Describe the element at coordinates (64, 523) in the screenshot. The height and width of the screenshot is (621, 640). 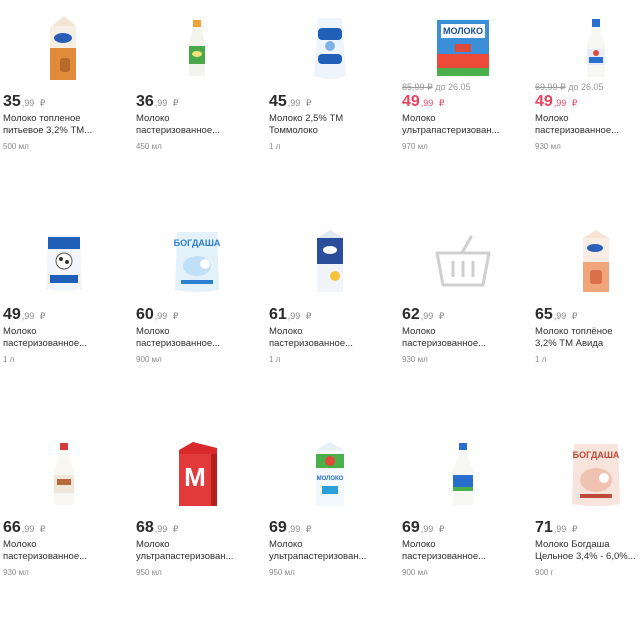
I see `product-card: 66,99 ₽ Молоко пастеризованное... 930 мл` at that location.